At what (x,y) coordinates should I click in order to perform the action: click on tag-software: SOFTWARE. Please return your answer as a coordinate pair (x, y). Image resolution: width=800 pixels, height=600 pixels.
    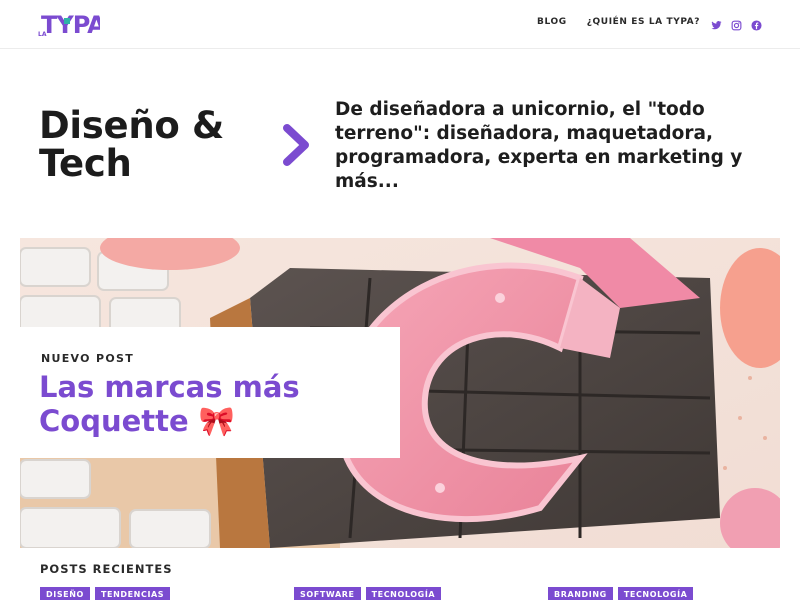
    Looking at the image, I should click on (327, 593).